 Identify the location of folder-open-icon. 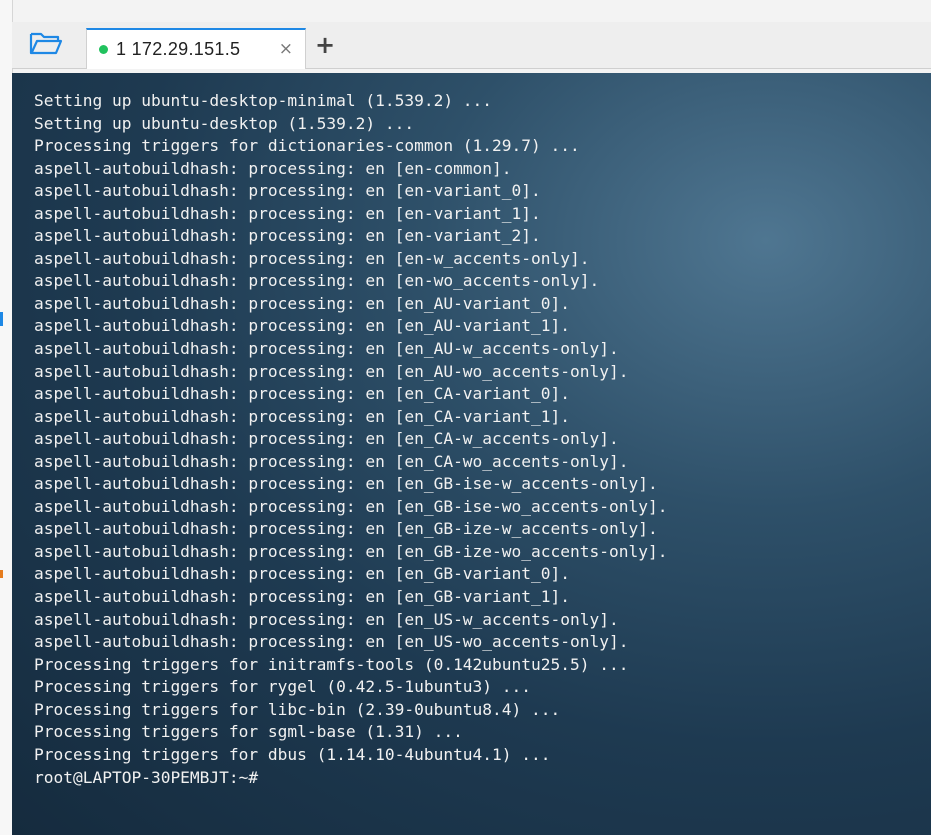
(46, 45).